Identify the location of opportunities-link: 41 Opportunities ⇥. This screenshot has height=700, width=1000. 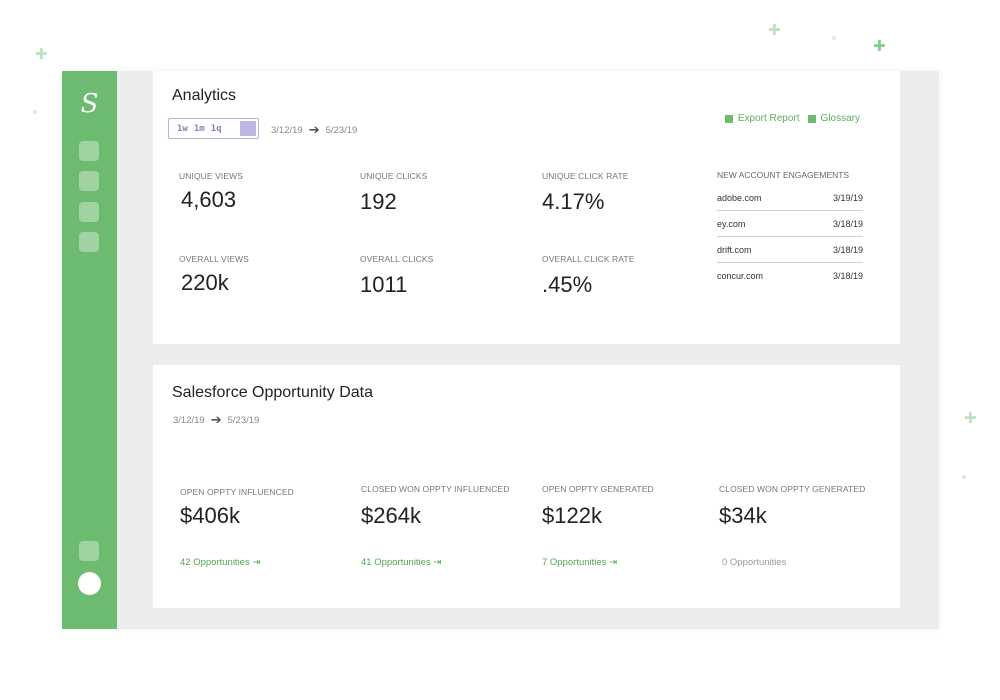
(401, 562).